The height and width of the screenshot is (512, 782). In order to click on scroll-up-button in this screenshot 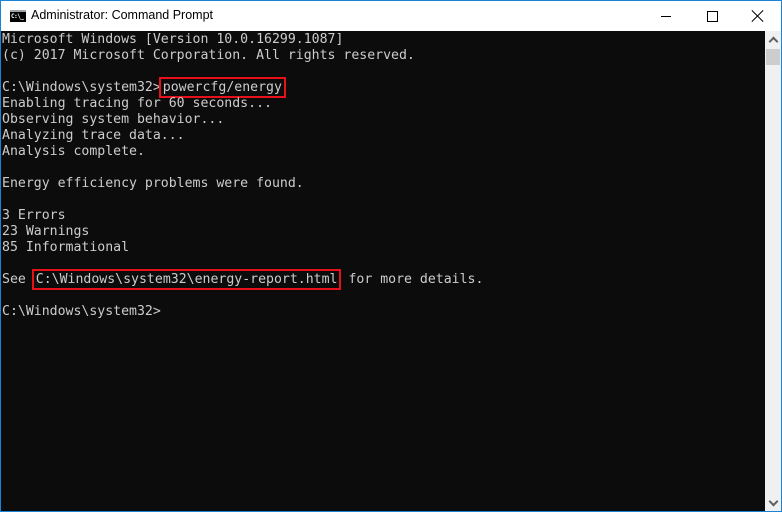, I will do `click(773, 39)`.